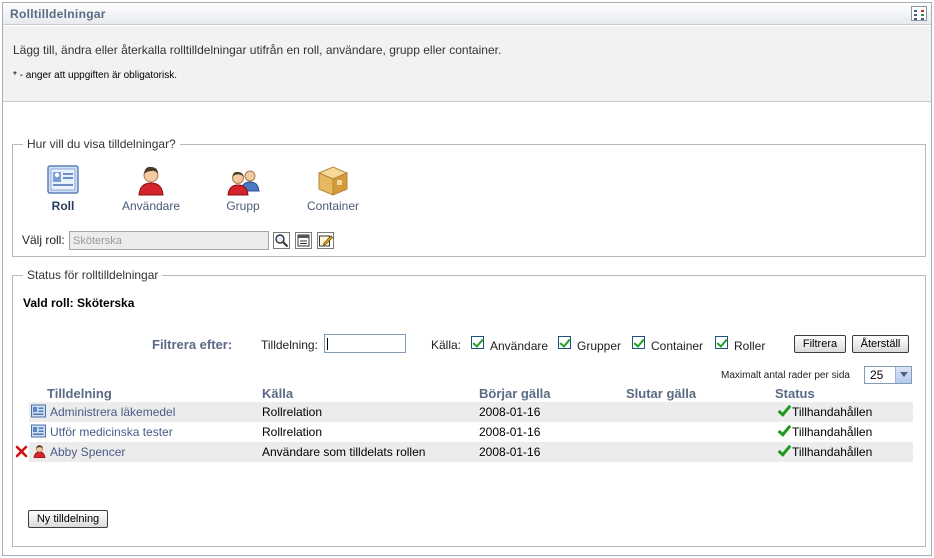 This screenshot has height=558, width=934. Describe the element at coordinates (63, 180) in the screenshot. I see `role-card-icon` at that location.